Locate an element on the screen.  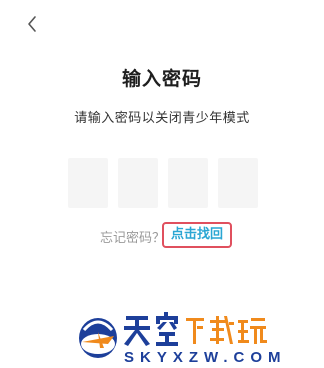
recover-password-link: 点击找回 is located at coordinates (197, 235).